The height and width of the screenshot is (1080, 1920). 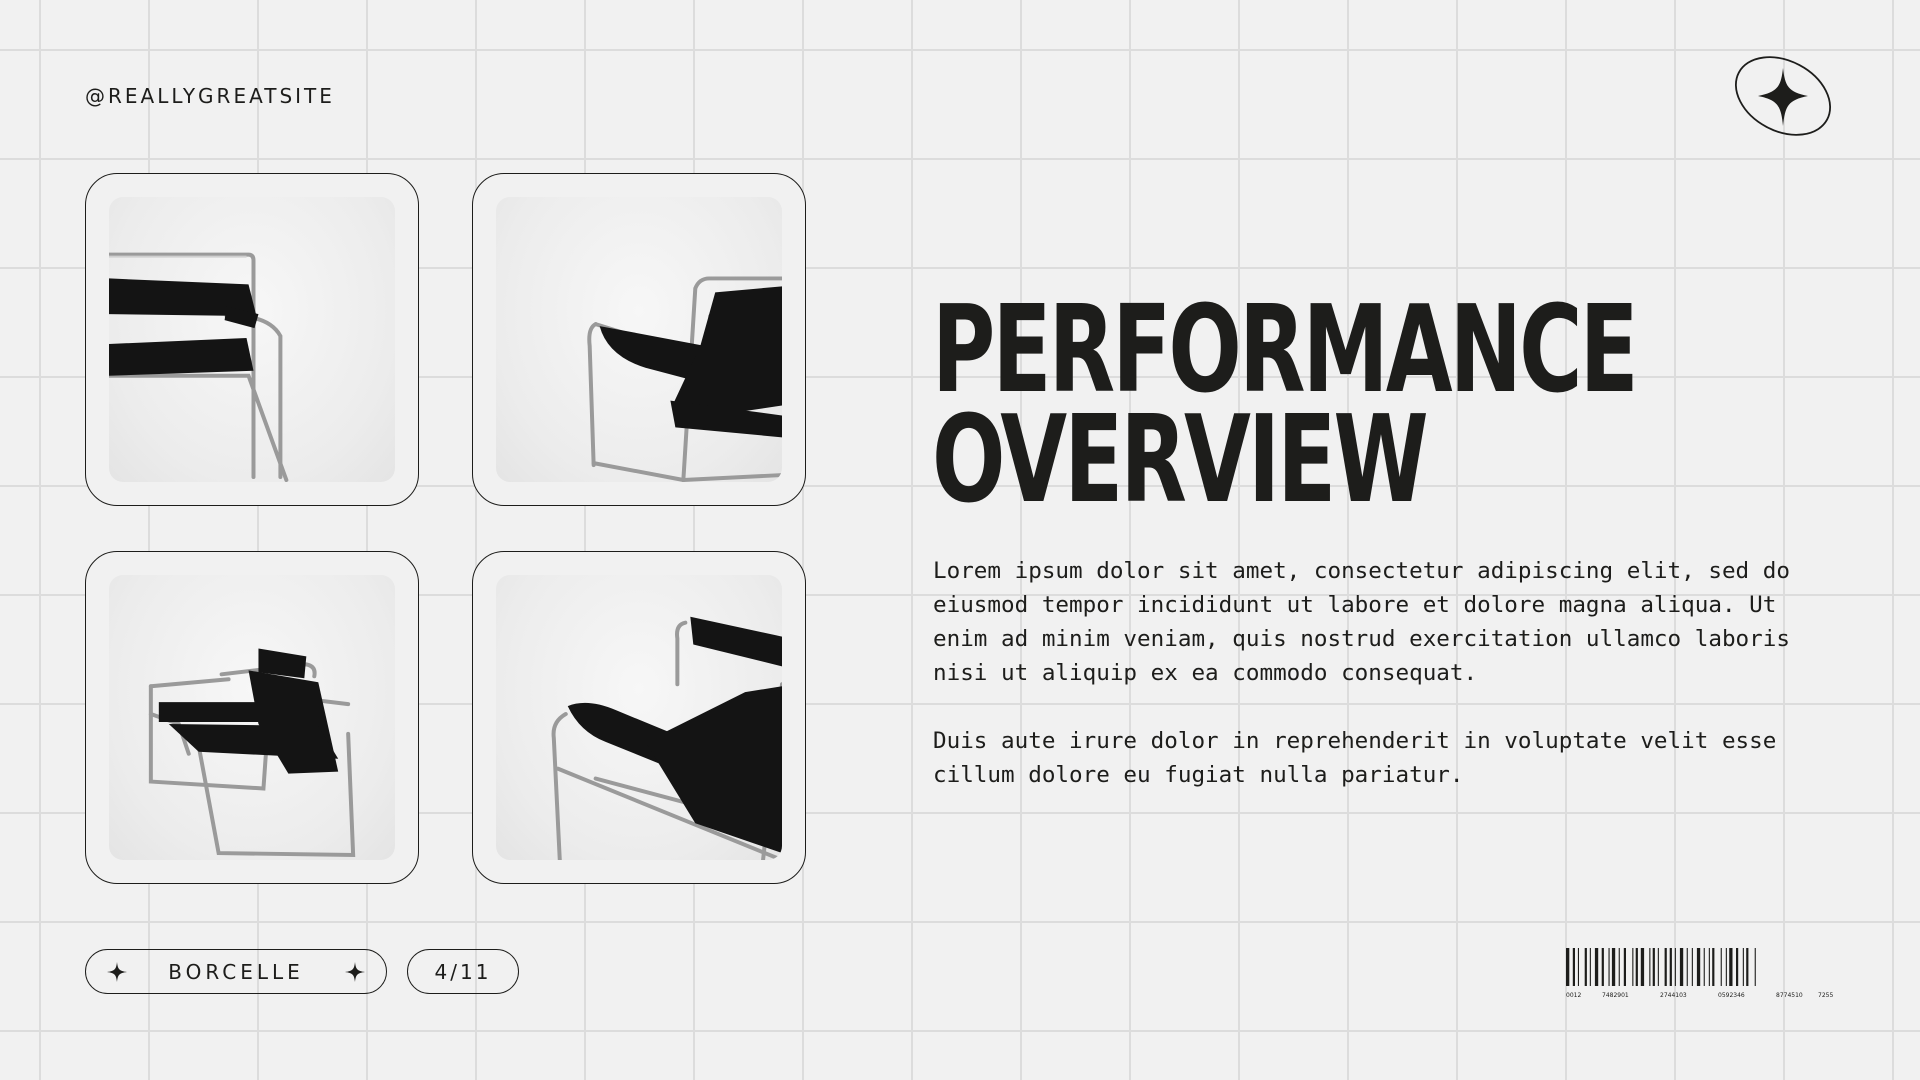 I want to click on page-indicator: 4/11, so click(x=463, y=971).